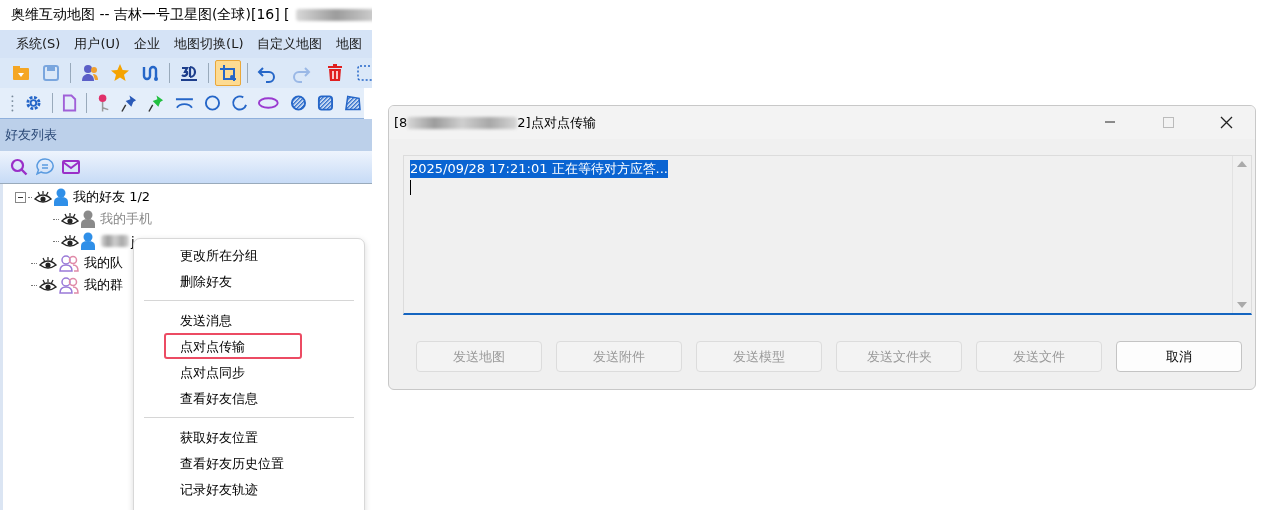  What do you see at coordinates (349, 44) in the screenshot?
I see `menu-item: 地图` at bounding box center [349, 44].